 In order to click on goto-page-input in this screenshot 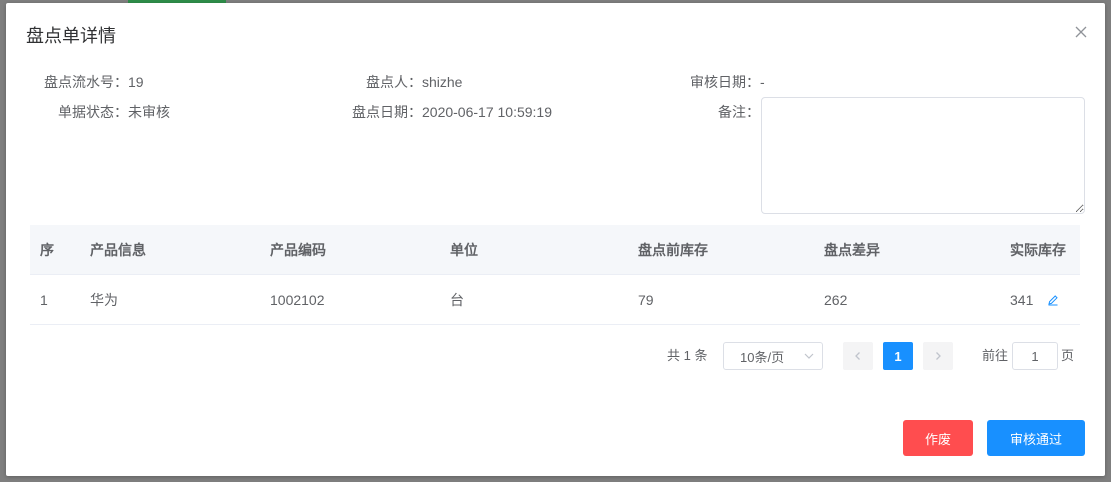, I will do `click(1035, 356)`.